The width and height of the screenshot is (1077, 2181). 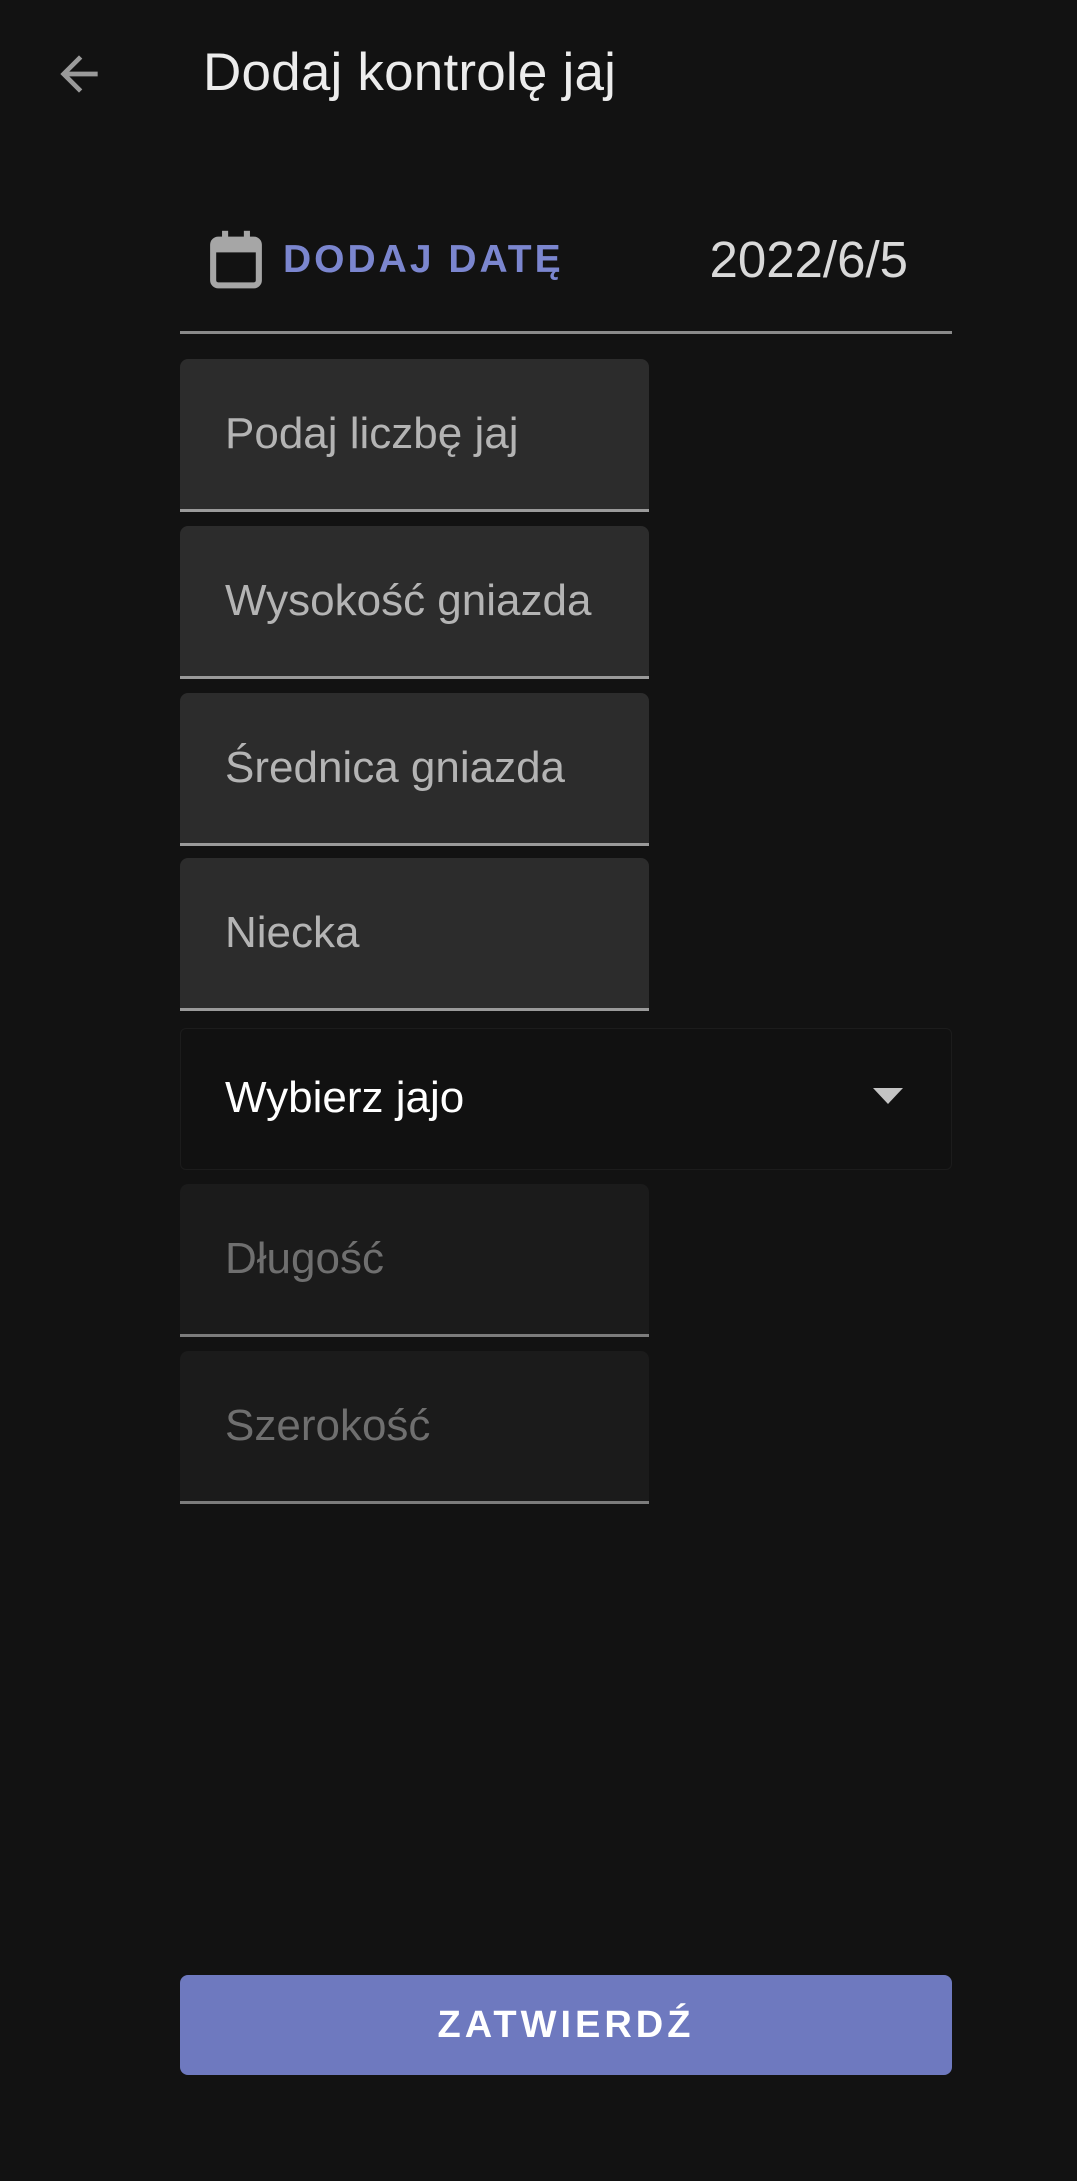 What do you see at coordinates (425, 768) in the screenshot?
I see `nest-diameter-input` at bounding box center [425, 768].